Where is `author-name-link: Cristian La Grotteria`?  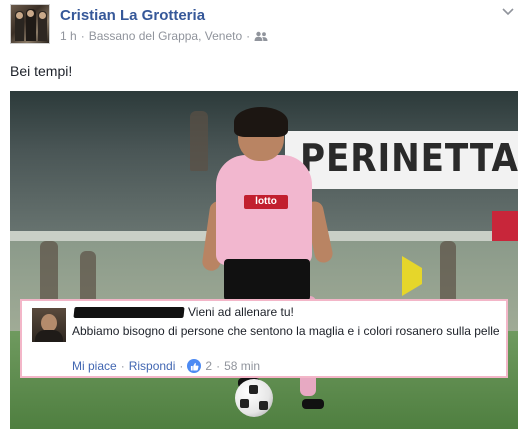 author-name-link: Cristian La Grotteria is located at coordinates (132, 15).